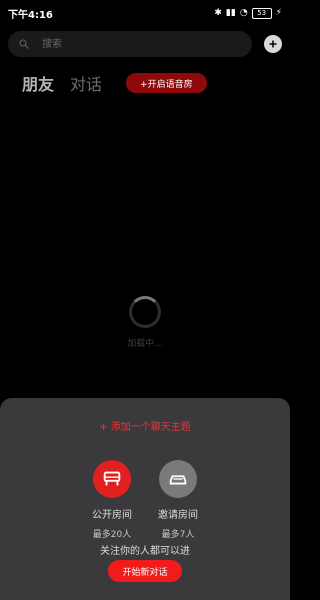 This screenshot has height=600, width=320. I want to click on status-bar: 下午4:16 ✱ ▮▮ ◔ 53 ⚡, so click(145, 13).